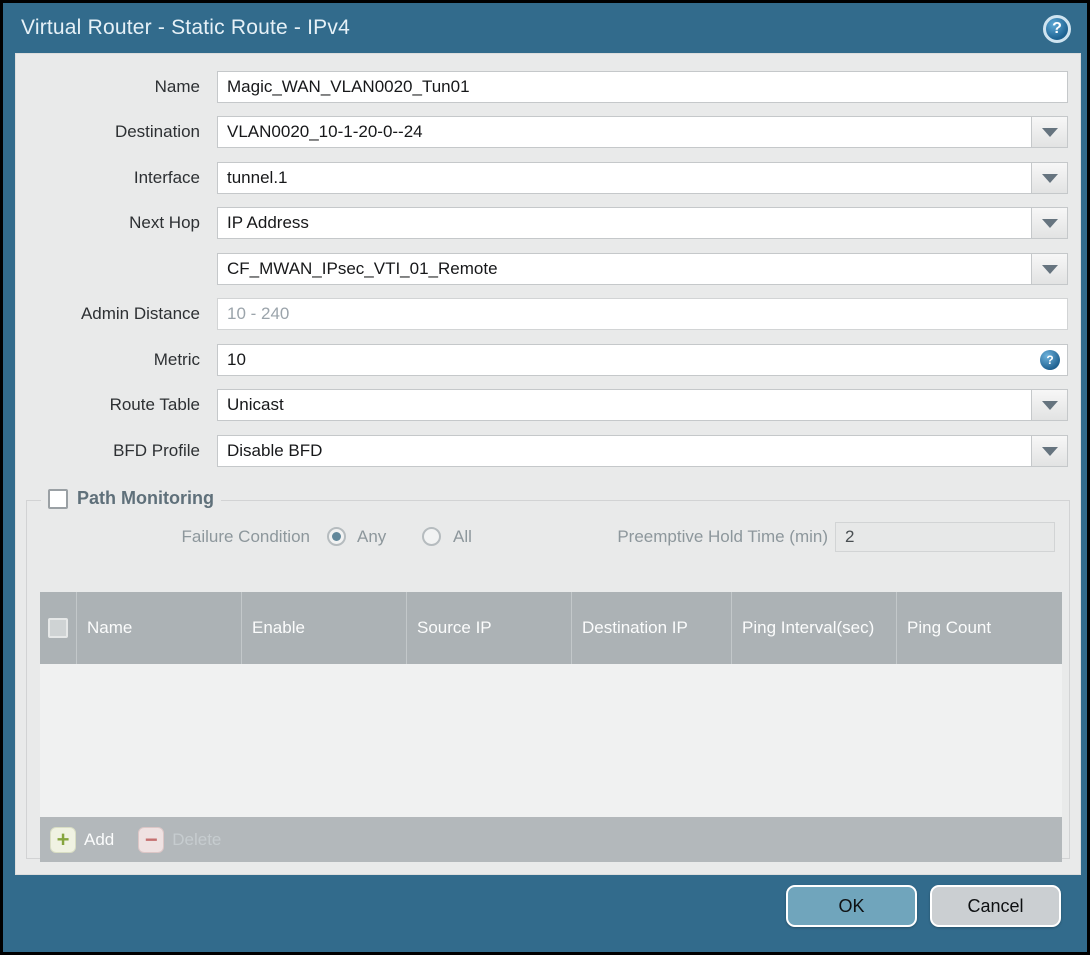 This screenshot has height=955, width=1090. Describe the element at coordinates (154, 404) in the screenshot. I see `route-table-label: Route Table` at that location.